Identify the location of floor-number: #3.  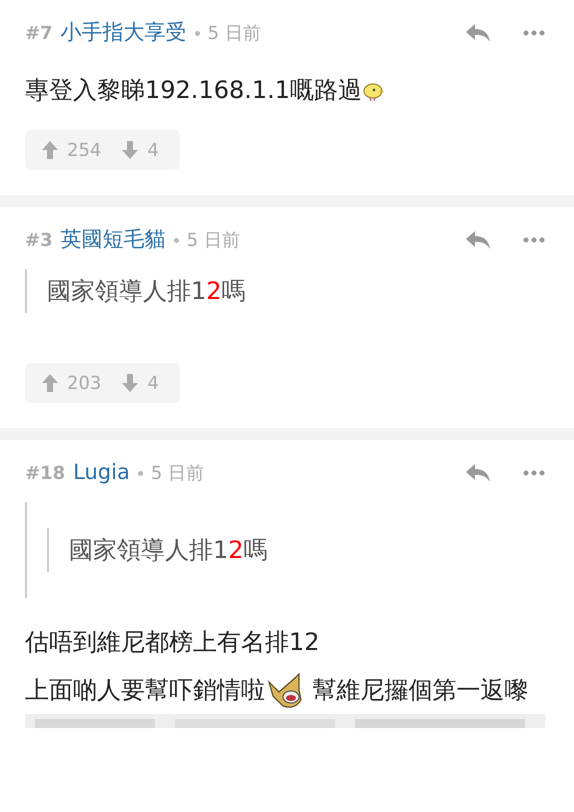
(39, 240).